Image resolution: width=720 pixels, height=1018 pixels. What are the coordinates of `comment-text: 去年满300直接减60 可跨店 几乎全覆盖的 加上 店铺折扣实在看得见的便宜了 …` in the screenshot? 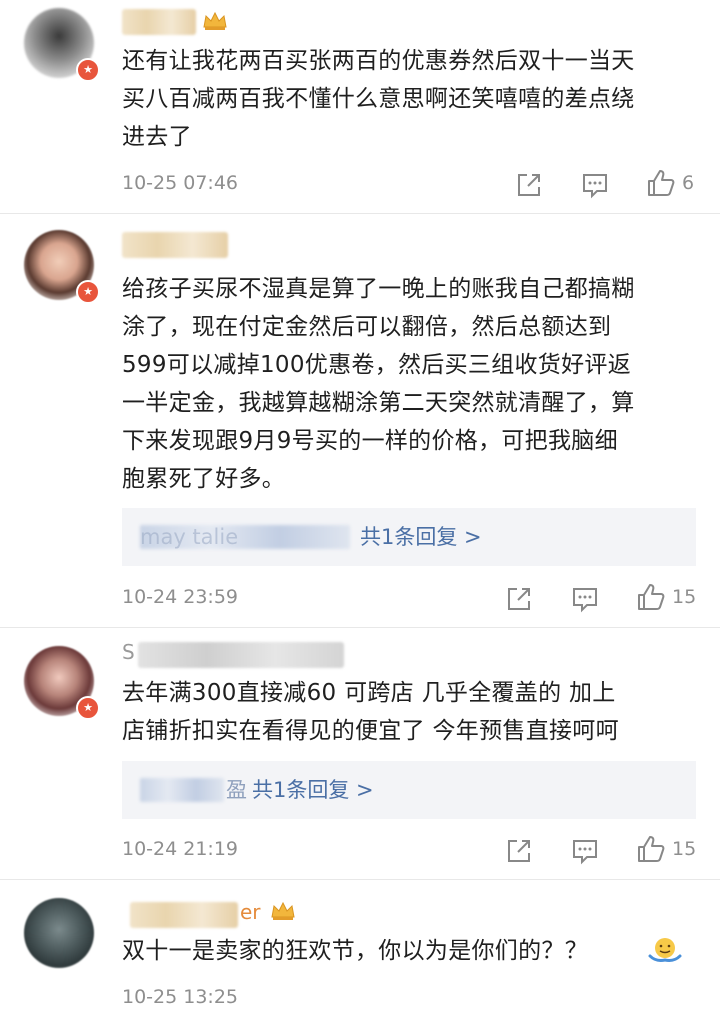 It's located at (370, 712).